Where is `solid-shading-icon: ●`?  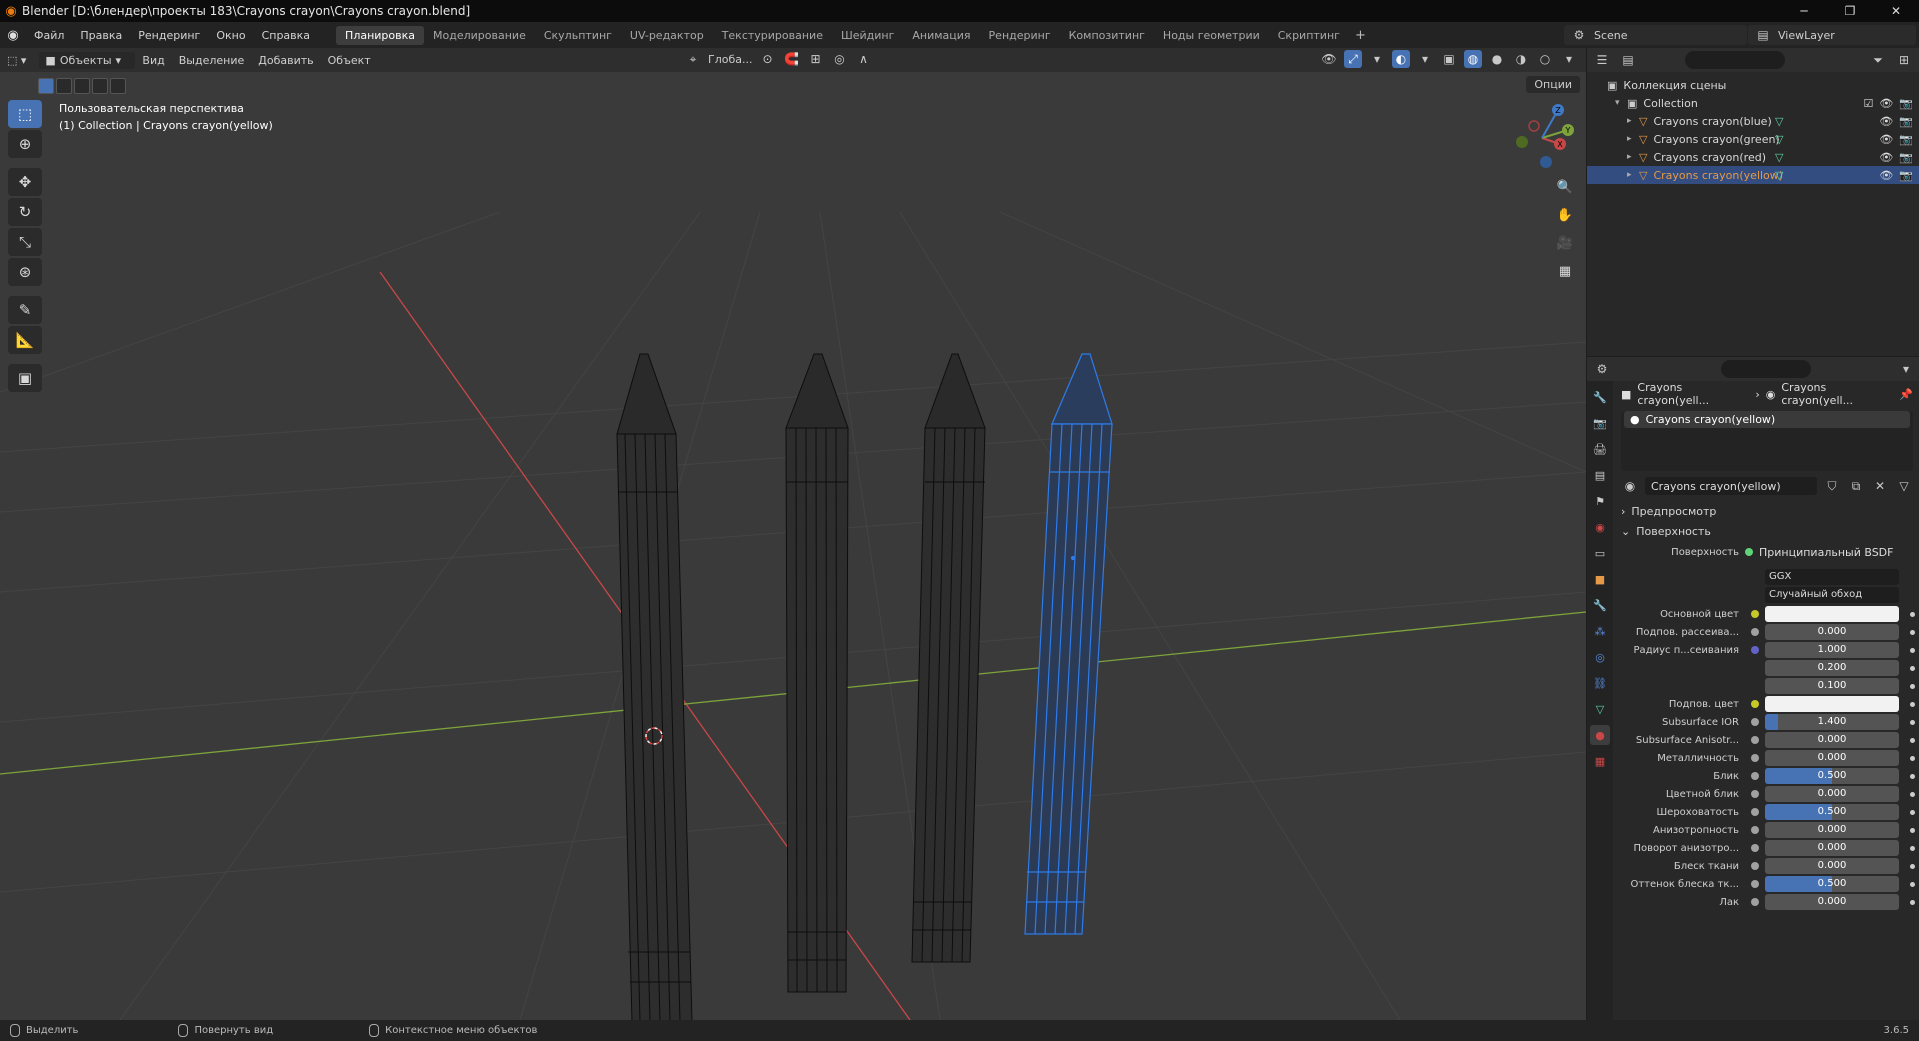 solid-shading-icon: ● is located at coordinates (1497, 59).